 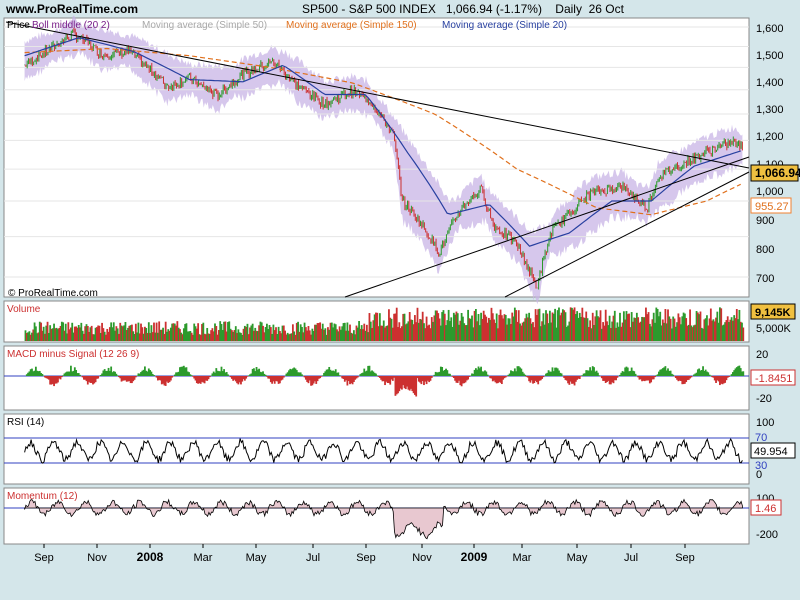 I want to click on legend-ma20: Moving average (Simple 20), so click(x=504, y=25).